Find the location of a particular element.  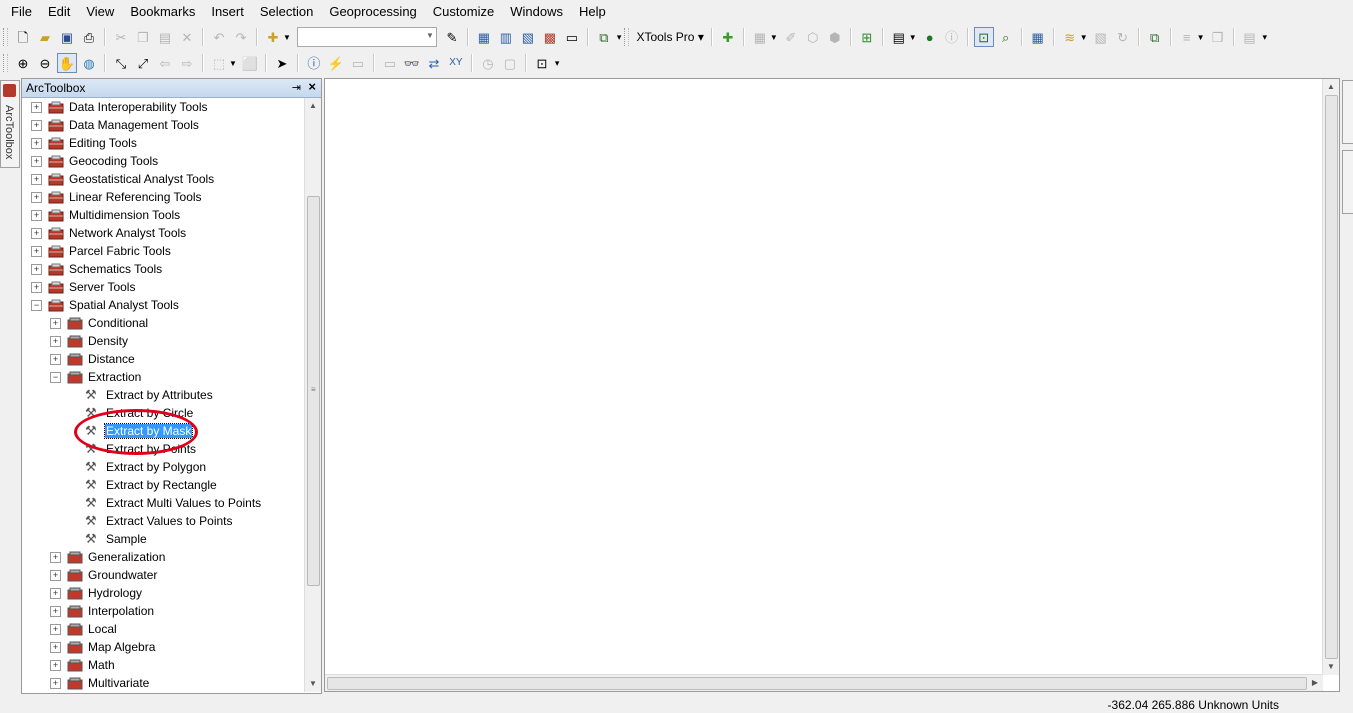

scroll-right-icon: ▶ is located at coordinates (1315, 683).